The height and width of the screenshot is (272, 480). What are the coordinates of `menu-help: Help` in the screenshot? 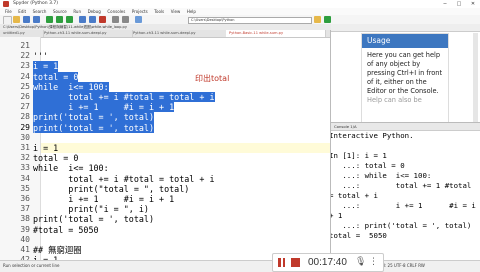 It's located at (191, 11).